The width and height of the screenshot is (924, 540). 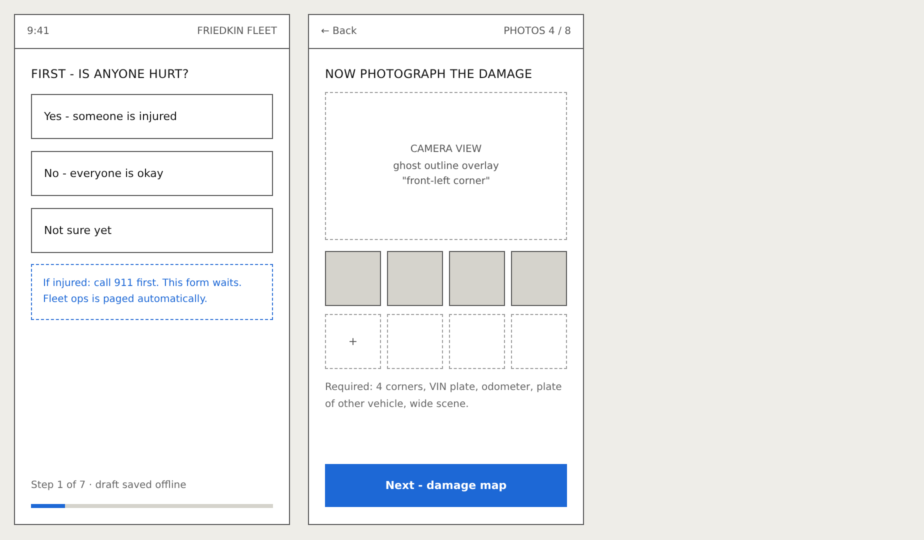 I want to click on photo-counter: PHOTOS 4 / 8, so click(x=537, y=31).